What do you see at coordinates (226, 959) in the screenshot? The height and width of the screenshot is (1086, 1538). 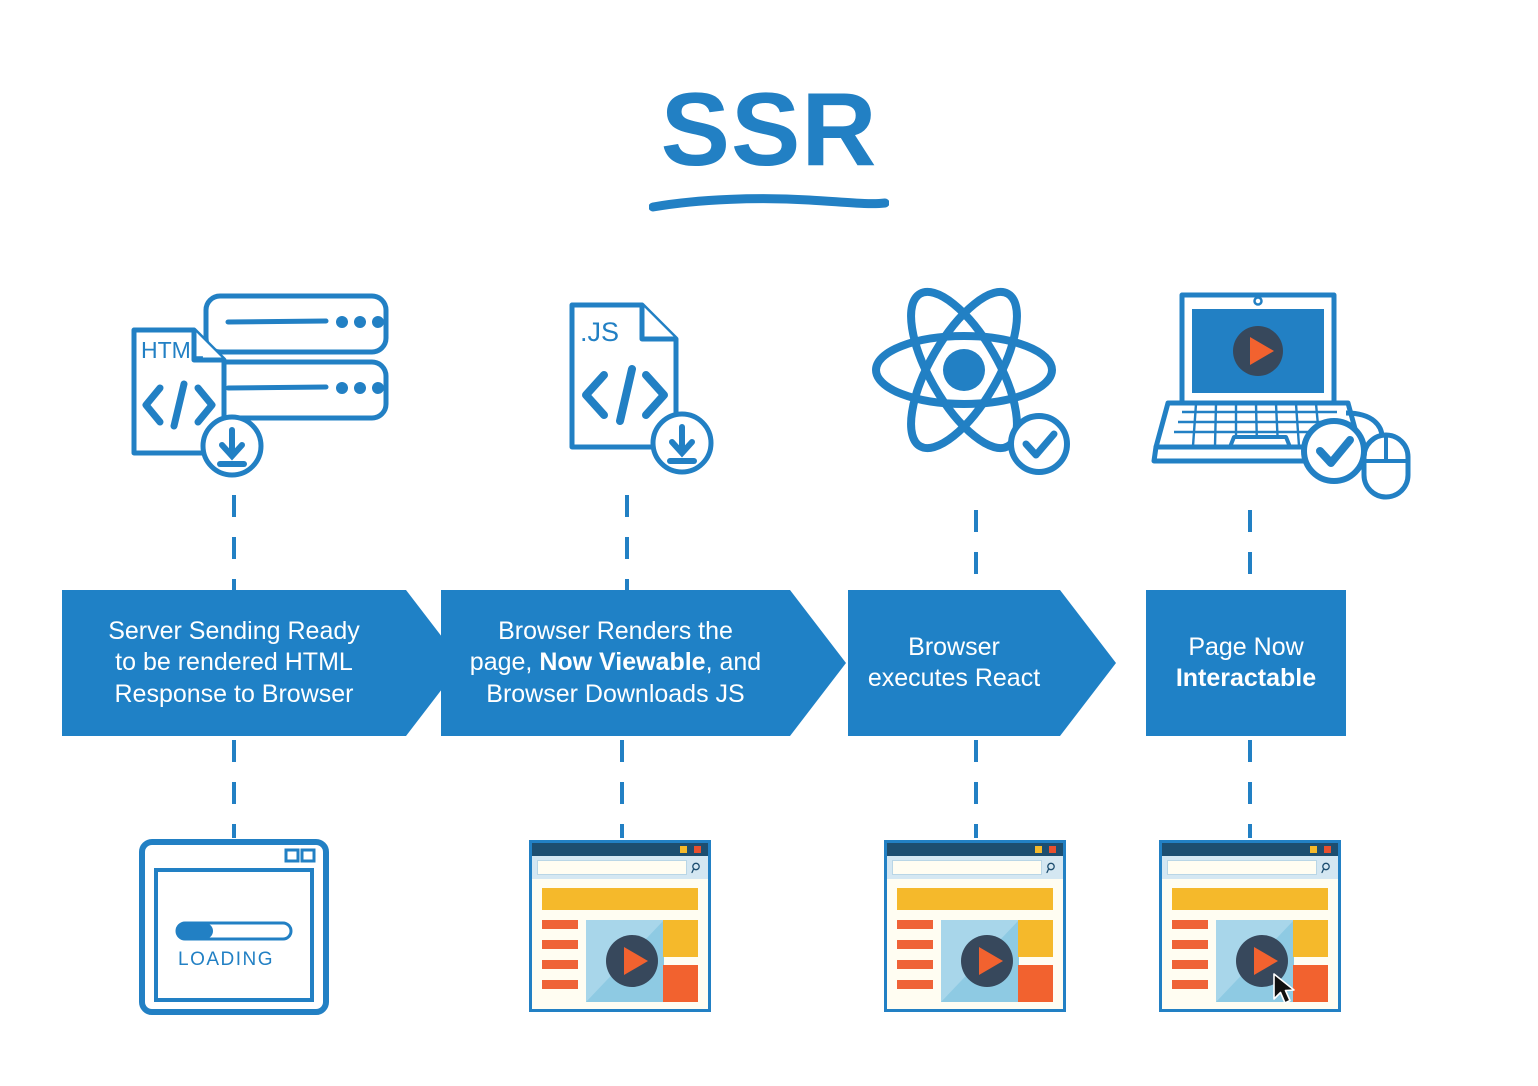 I see `loading-label: LOADING` at bounding box center [226, 959].